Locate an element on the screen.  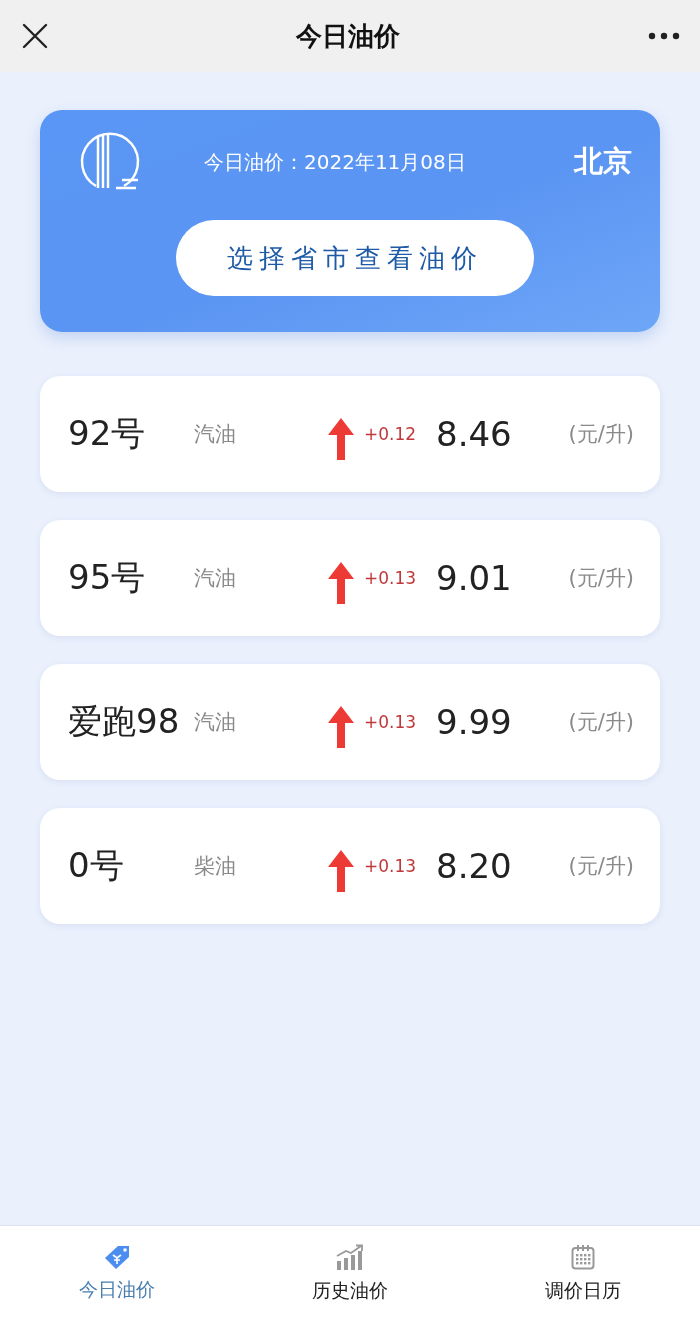
price-tag-icon is located at coordinates (116, 1256).